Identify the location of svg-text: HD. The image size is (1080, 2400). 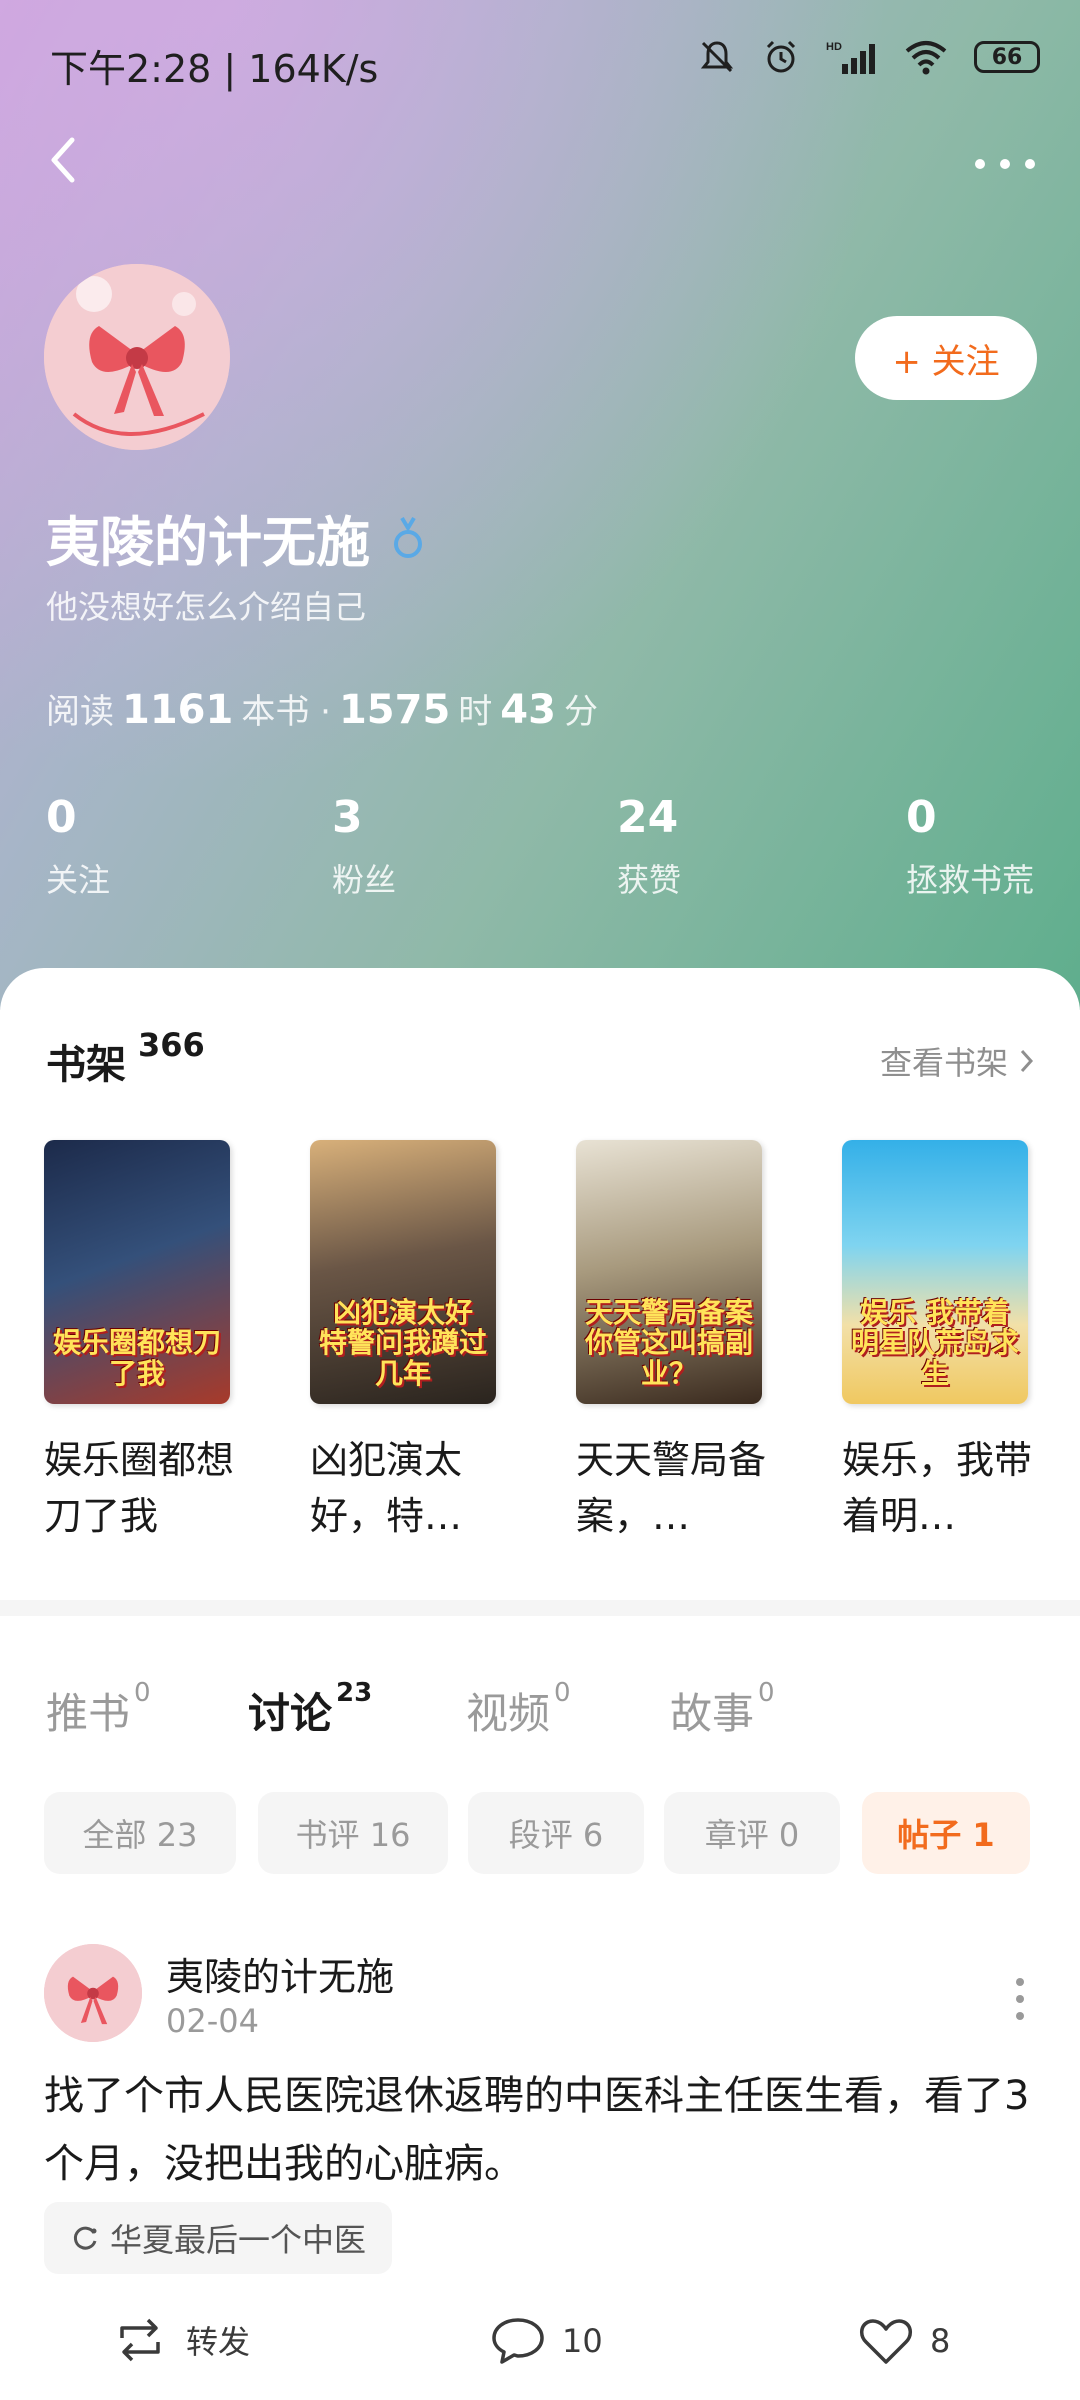
(834, 47).